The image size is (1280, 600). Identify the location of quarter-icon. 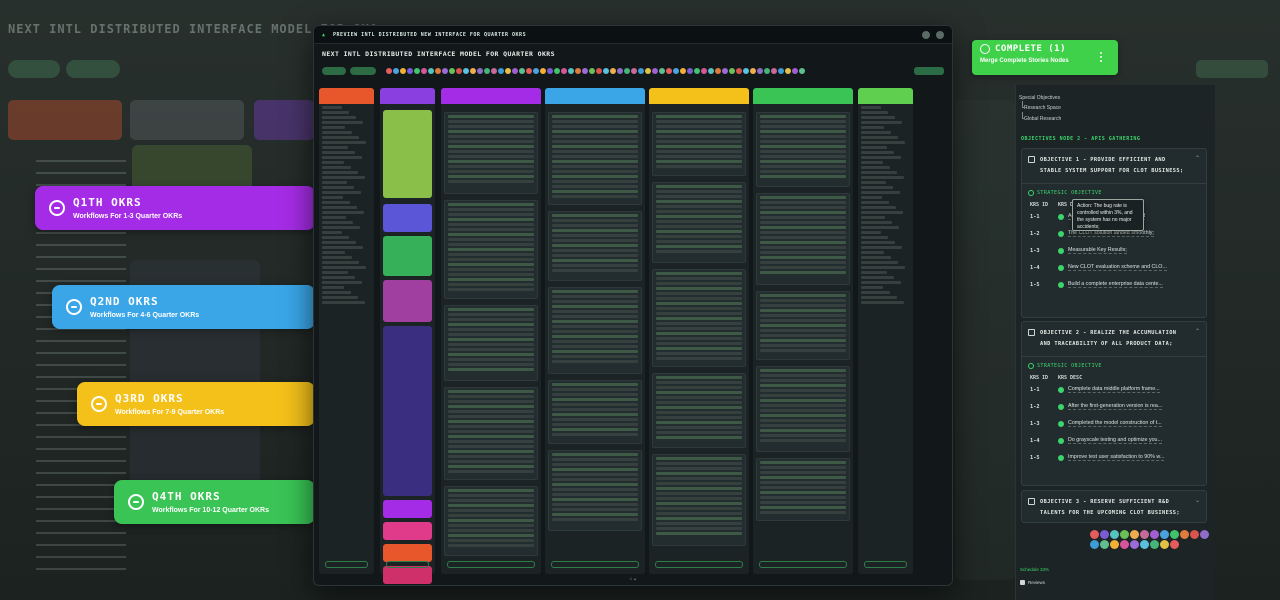
(136, 502).